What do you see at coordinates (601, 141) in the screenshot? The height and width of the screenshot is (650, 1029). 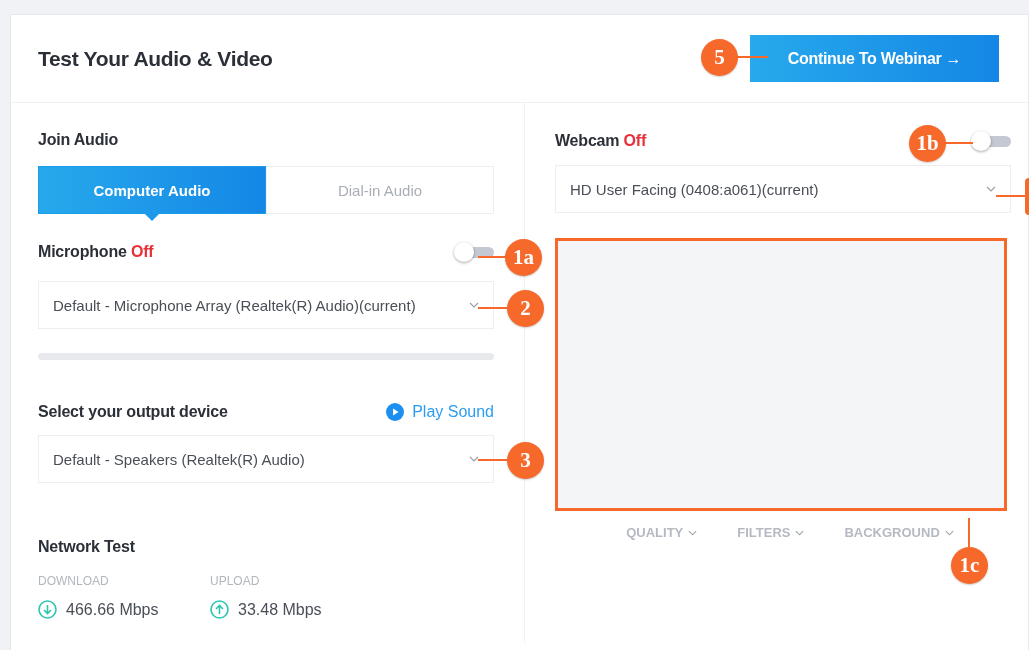 I see `section-label: Webcam Off` at bounding box center [601, 141].